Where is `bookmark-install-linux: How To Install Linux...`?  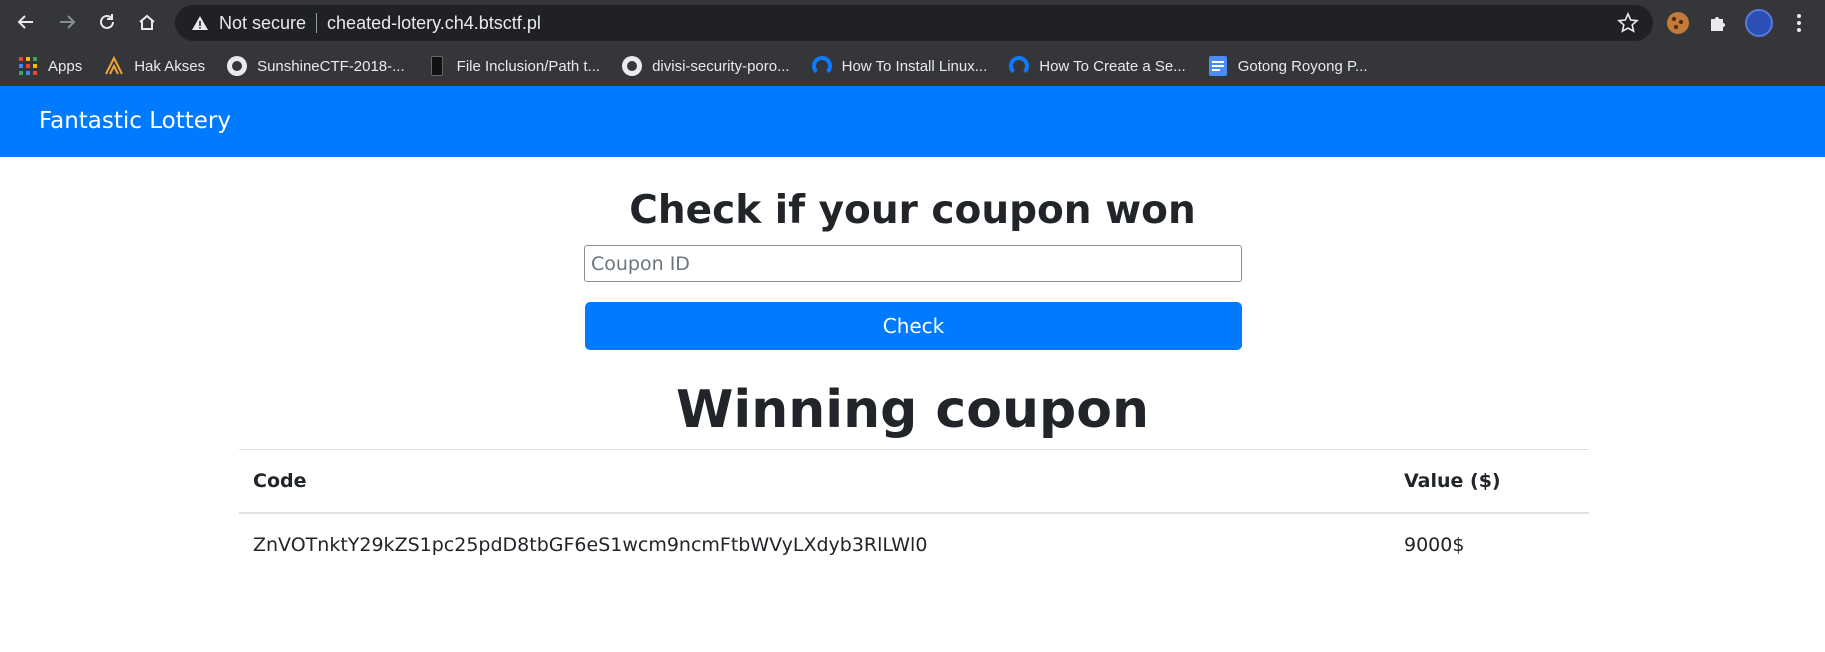 bookmark-install-linux: How To Install Linux... is located at coordinates (899, 66).